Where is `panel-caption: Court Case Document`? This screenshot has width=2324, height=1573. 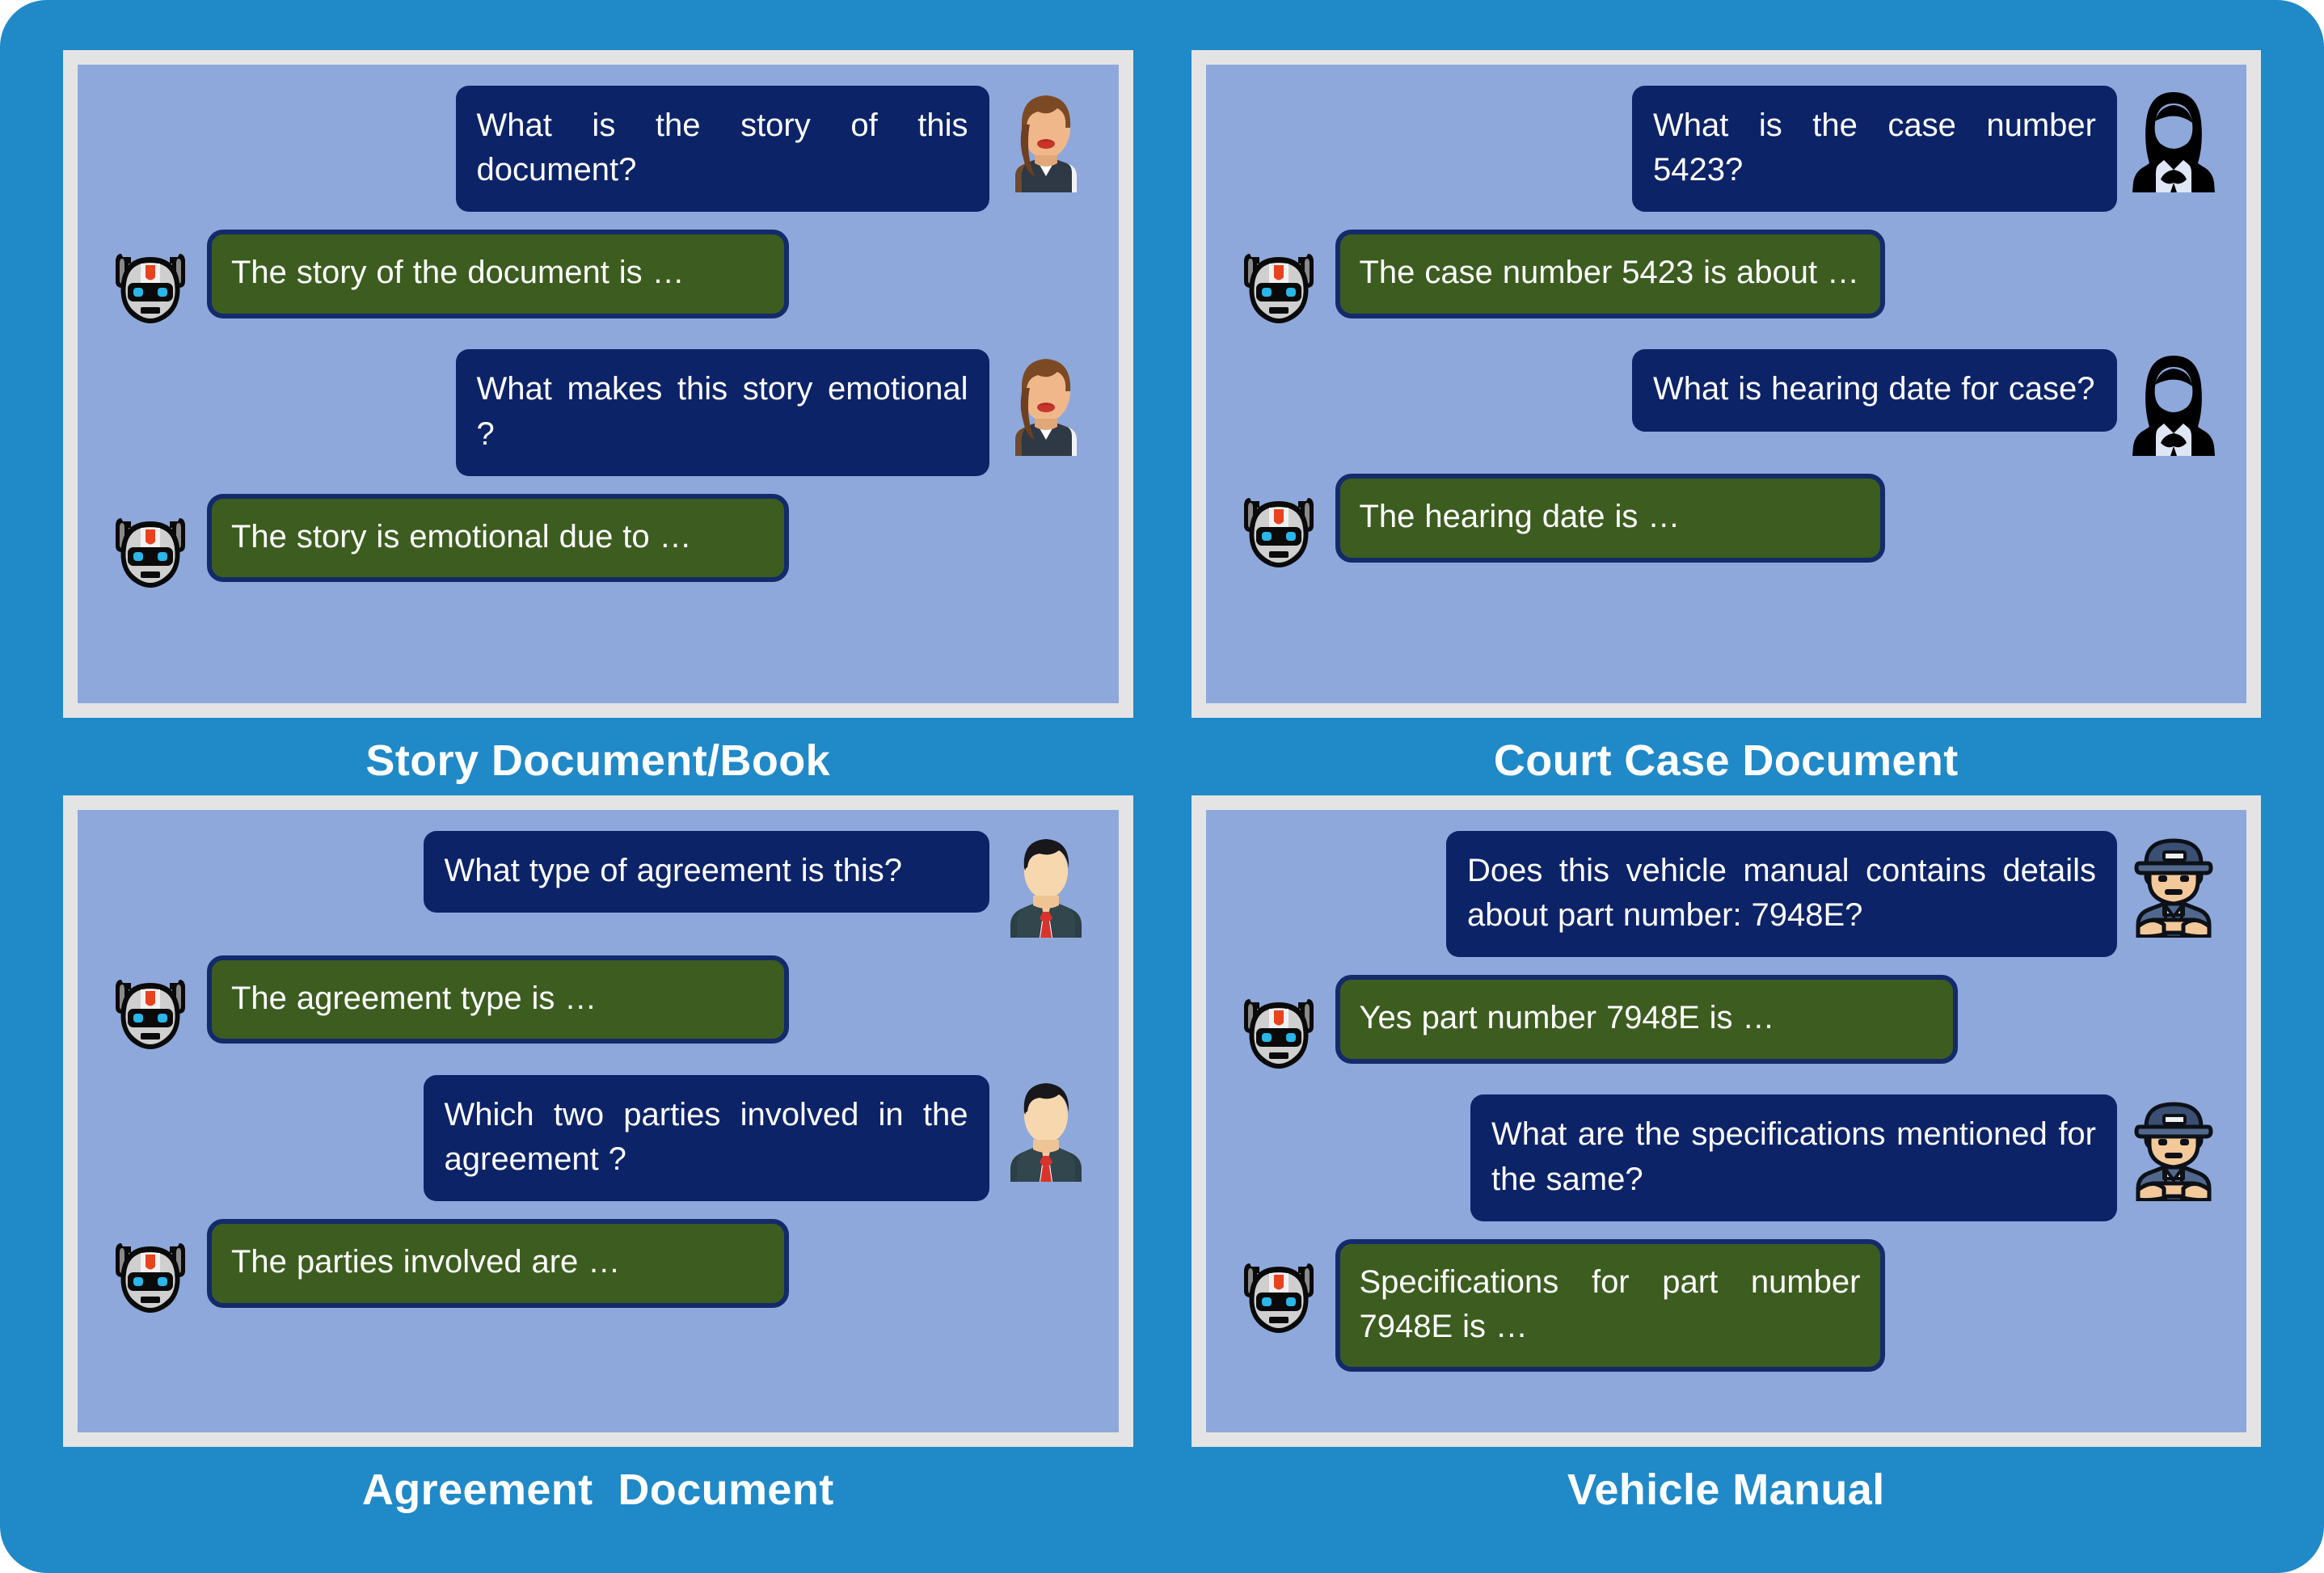
panel-caption: Court Case Document is located at coordinates (1726, 760).